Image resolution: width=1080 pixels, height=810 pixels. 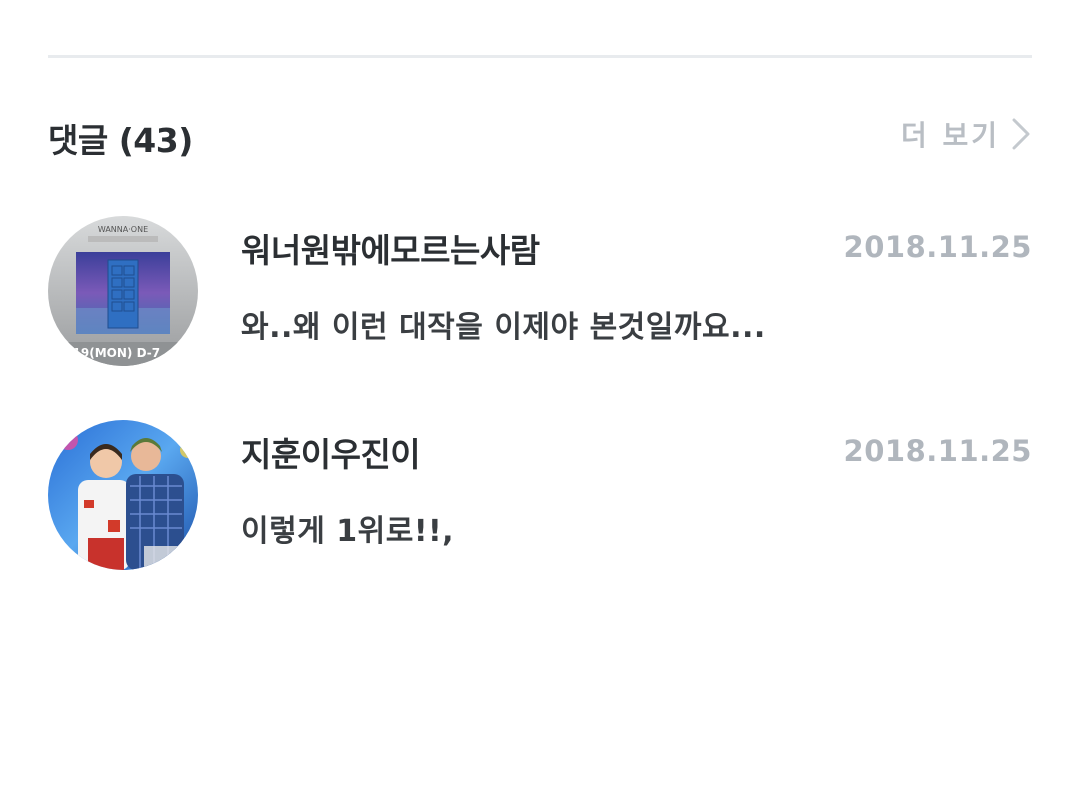 What do you see at coordinates (123, 495) in the screenshot?
I see `avatar` at bounding box center [123, 495].